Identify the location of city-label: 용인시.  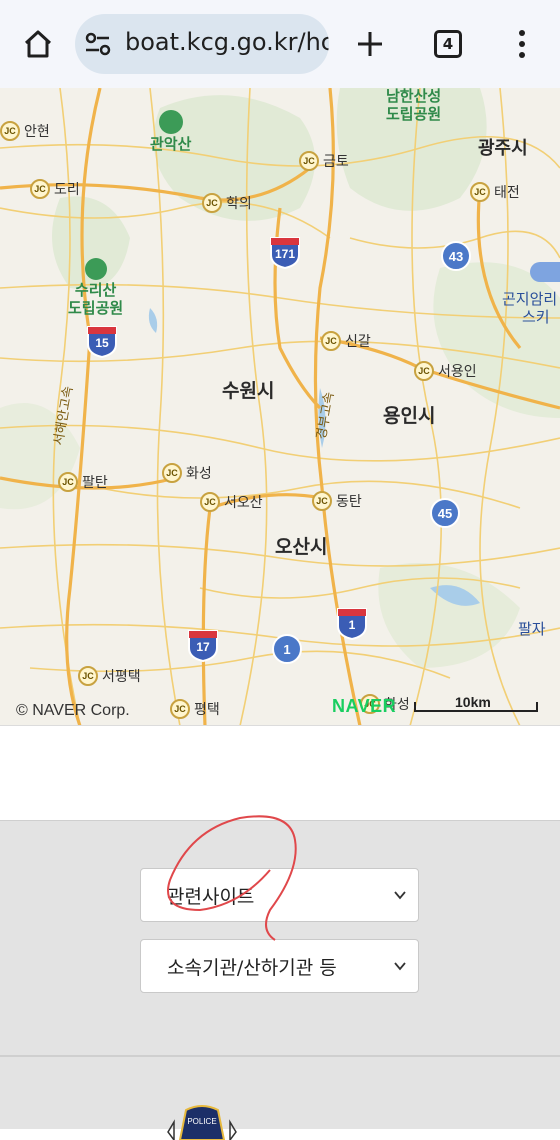
(409, 416).